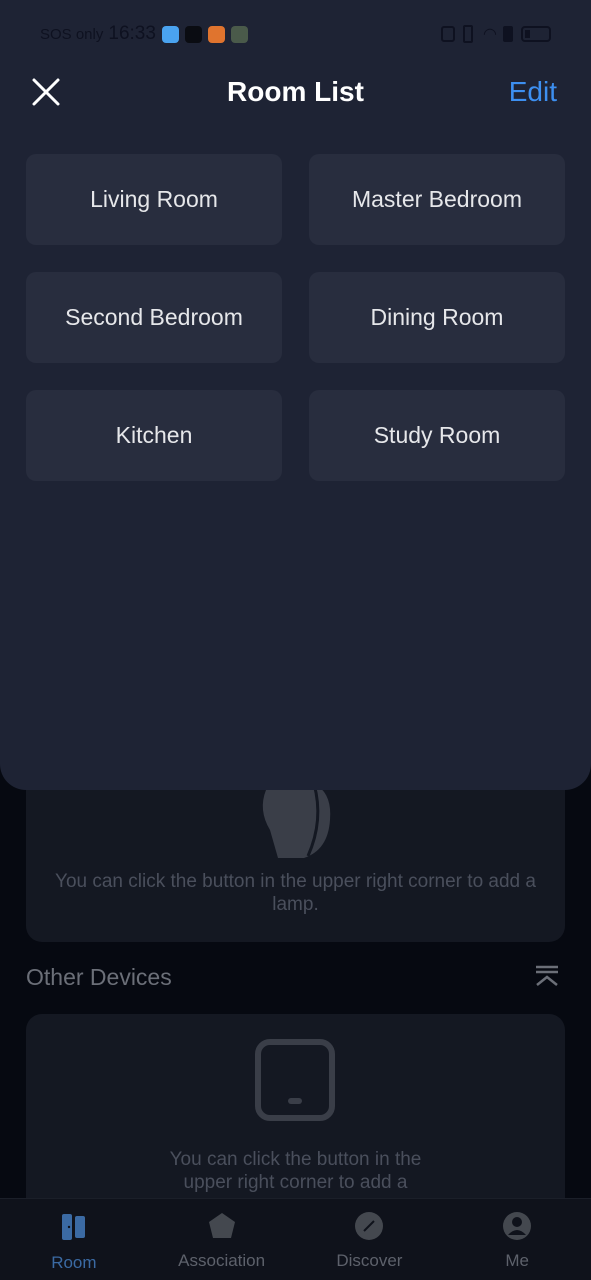 The height and width of the screenshot is (1280, 591). Describe the element at coordinates (222, 1260) in the screenshot. I see `tab-label: Association` at that location.